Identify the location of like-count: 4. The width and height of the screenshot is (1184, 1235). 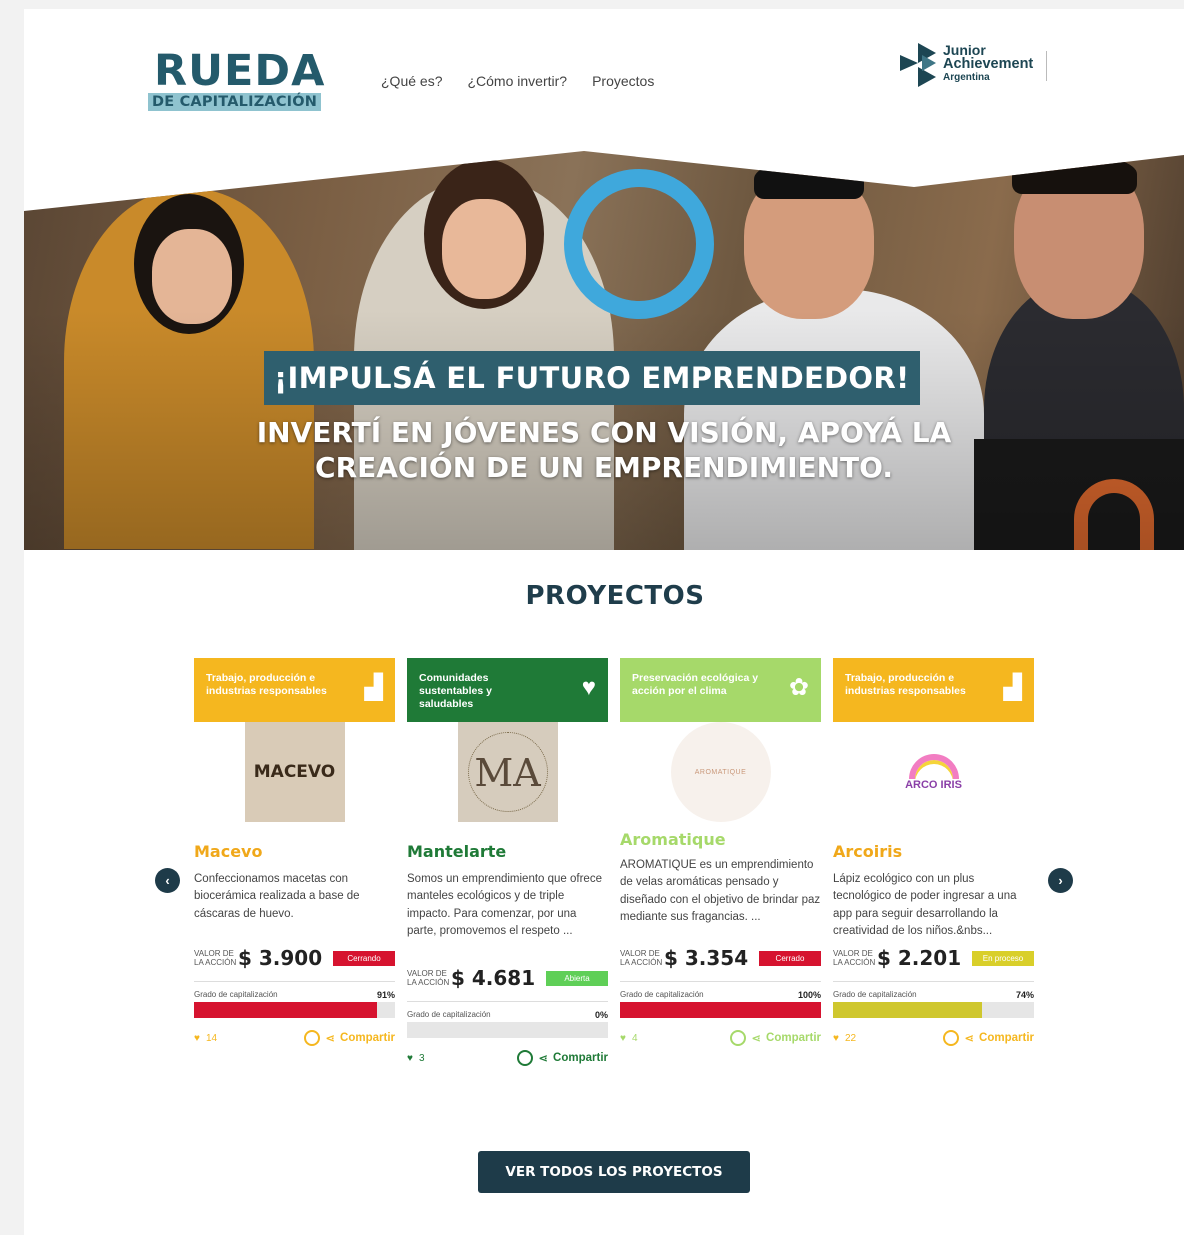
(634, 1038).